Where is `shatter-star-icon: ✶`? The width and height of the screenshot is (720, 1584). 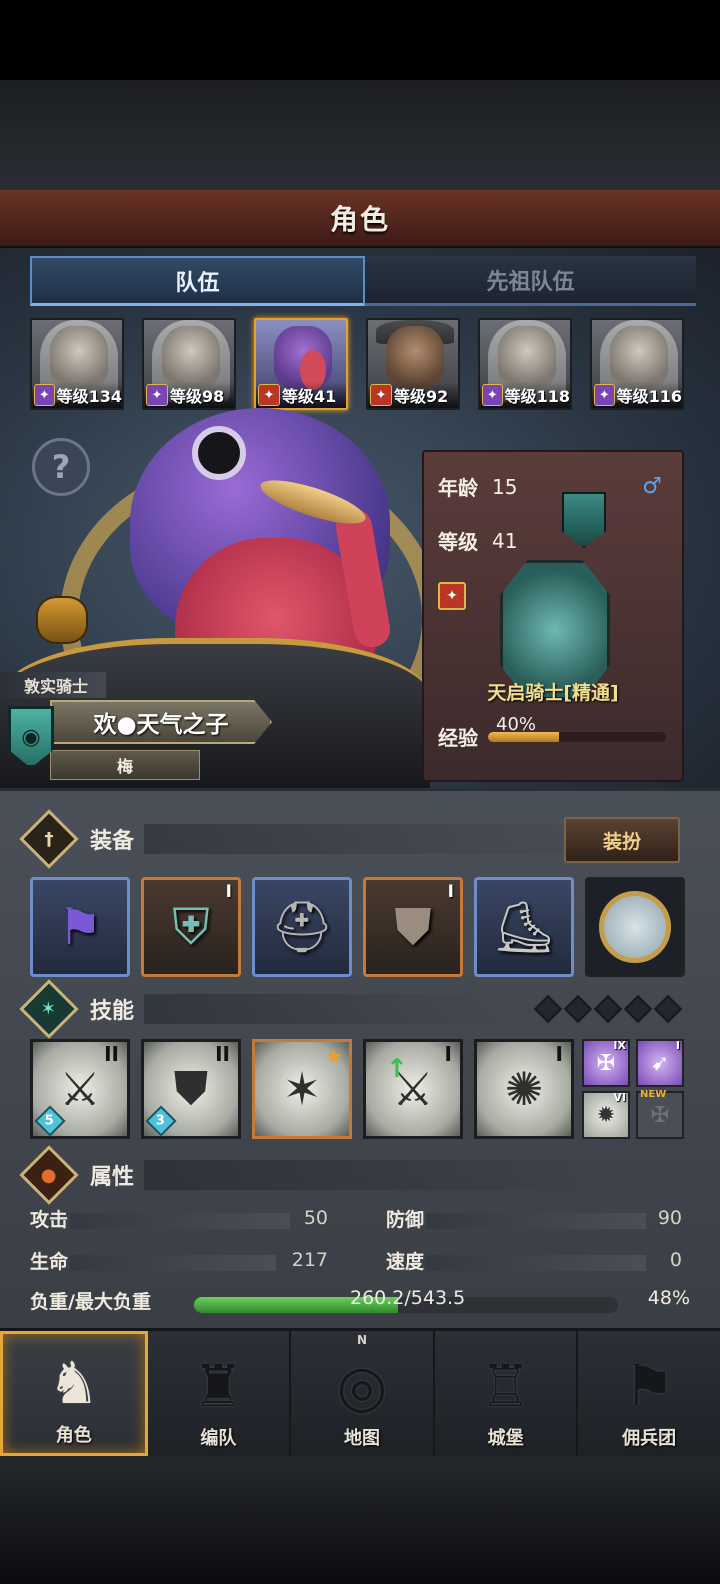 shatter-star-icon: ✶ is located at coordinates (302, 1089).